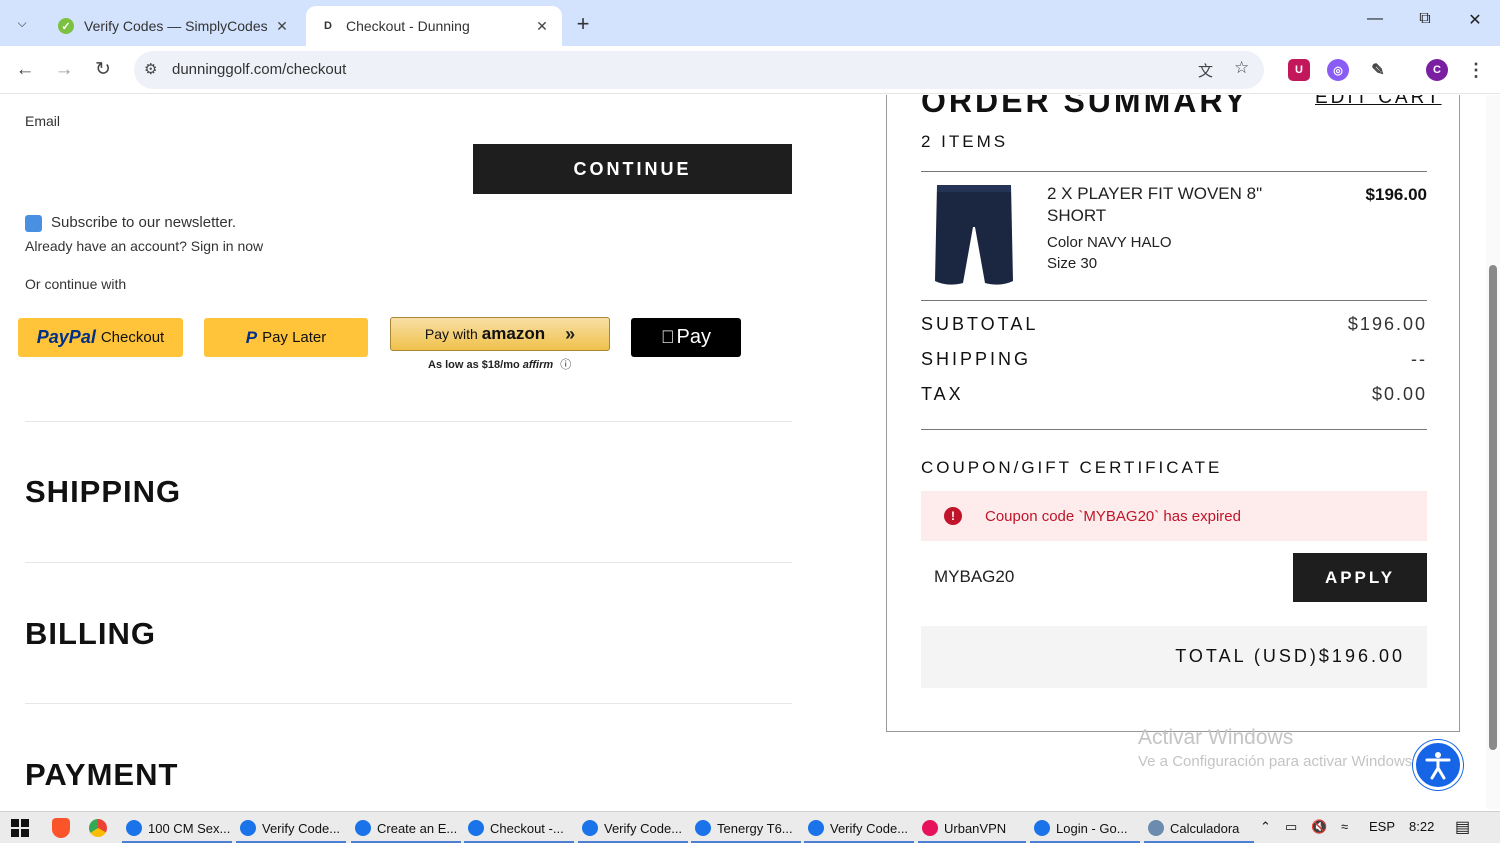  What do you see at coordinates (1113, 516) in the screenshot?
I see `coupon-error-message: Coupon code `MYBAG20` has expired` at bounding box center [1113, 516].